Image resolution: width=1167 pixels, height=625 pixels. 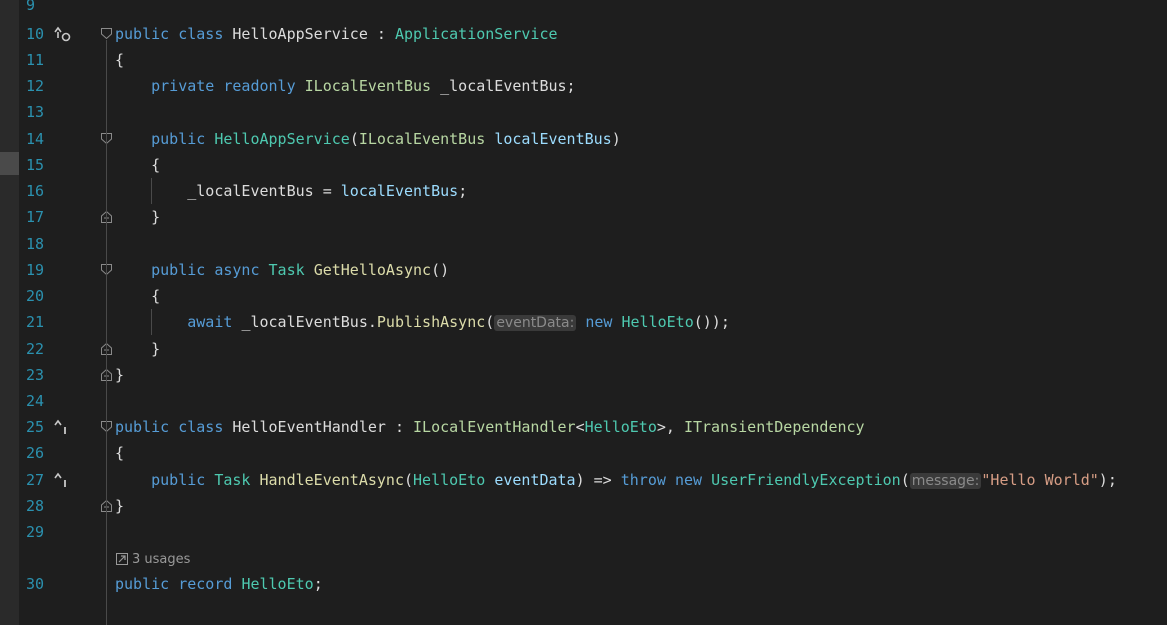 What do you see at coordinates (583, 532) in the screenshot?
I see `code-line: 29` at bounding box center [583, 532].